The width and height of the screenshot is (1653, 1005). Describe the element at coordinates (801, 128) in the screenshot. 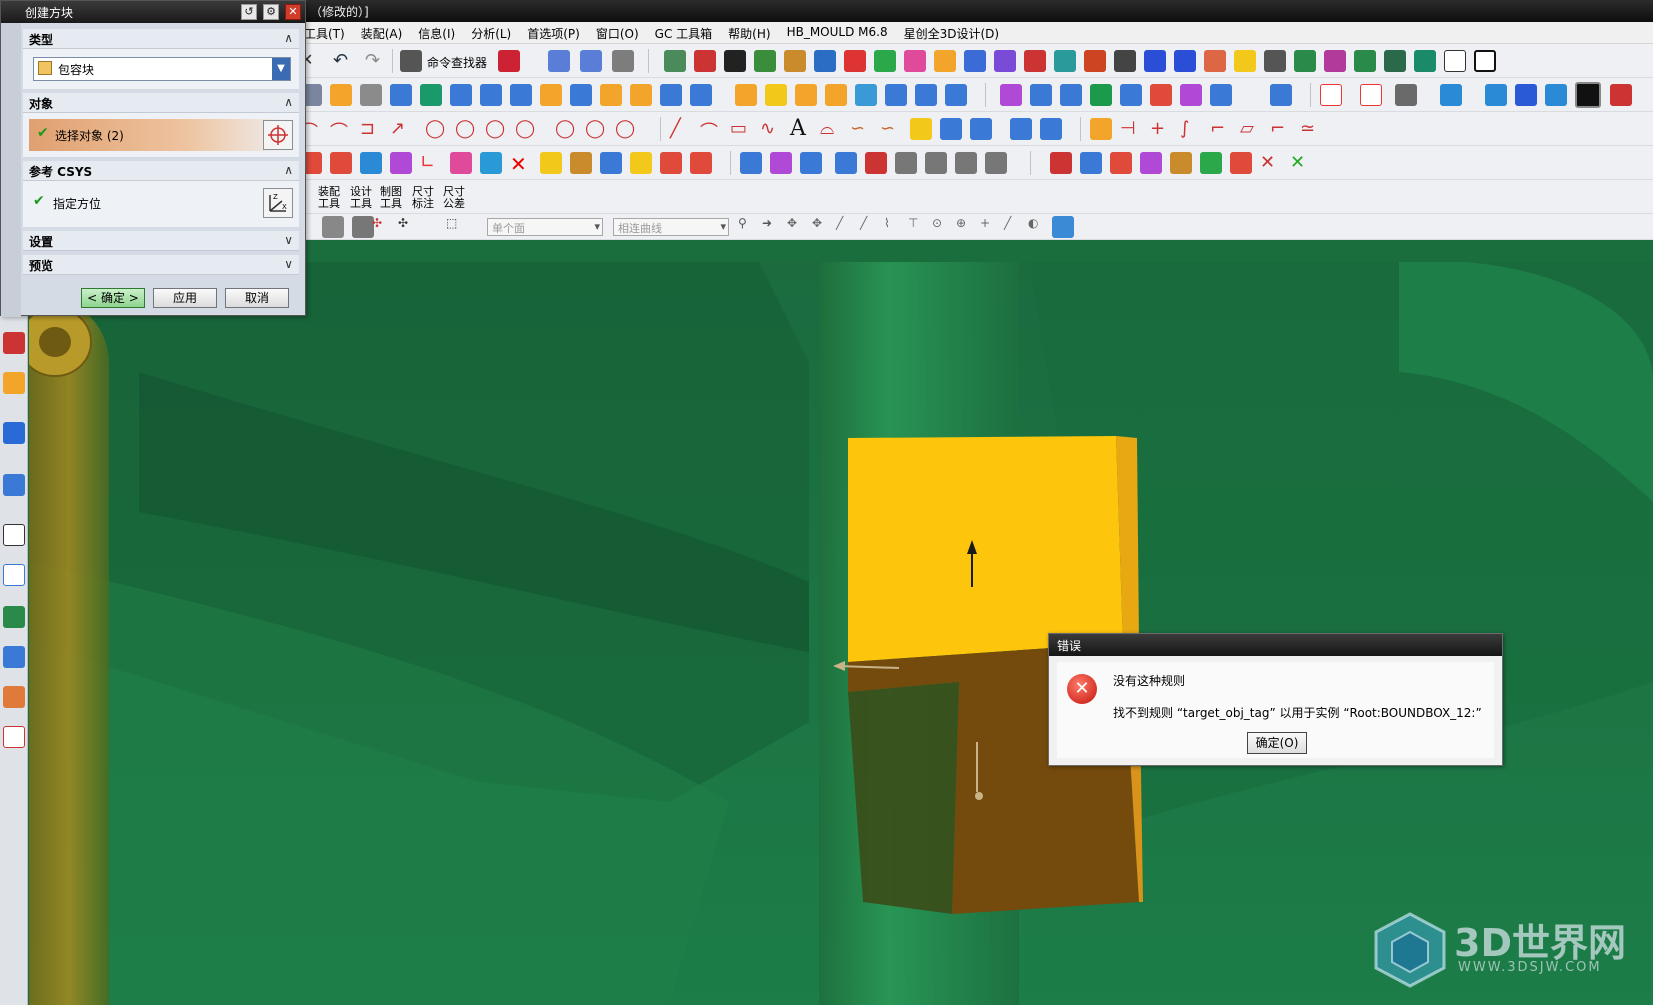

I see `text-a-icon: A` at that location.